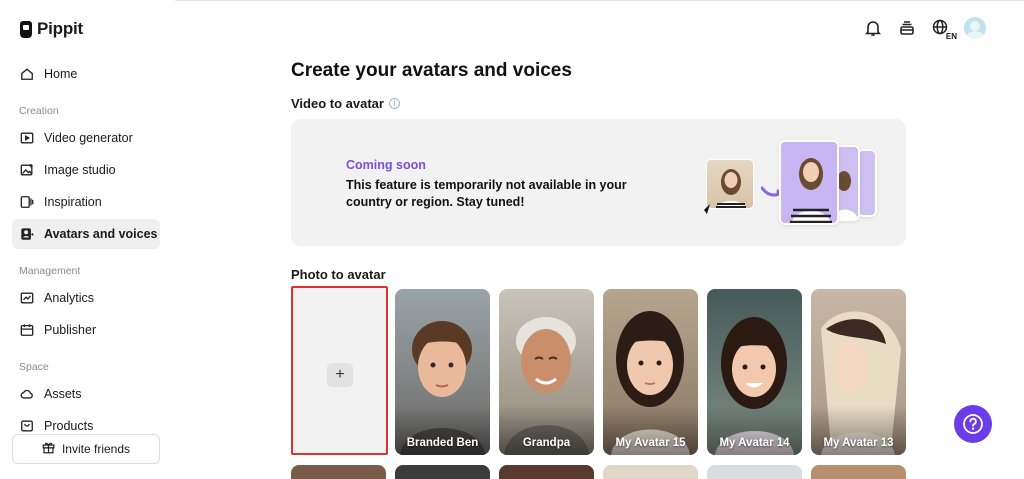  I want to click on sidebar-item-label: Assets, so click(63, 394).